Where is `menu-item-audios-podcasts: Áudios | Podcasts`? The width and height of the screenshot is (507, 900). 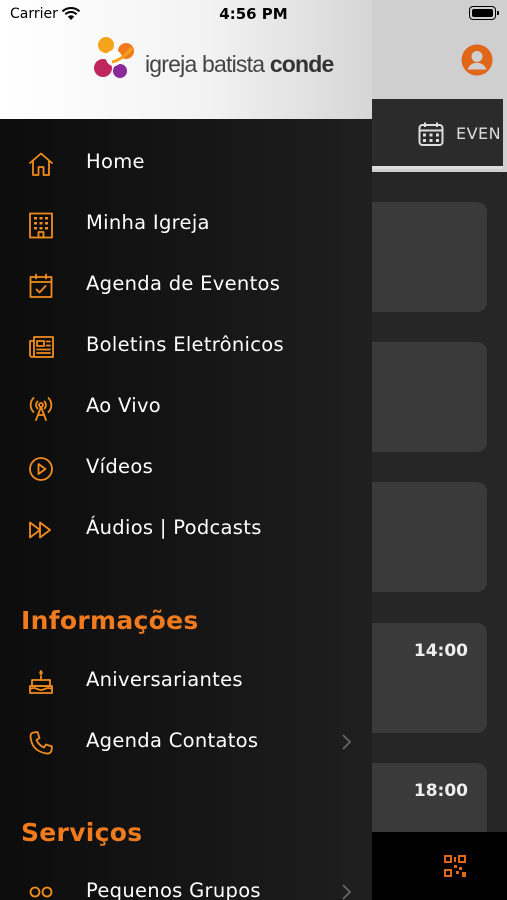
menu-item-audios-podcasts: Áudios | Podcasts is located at coordinates (186, 529).